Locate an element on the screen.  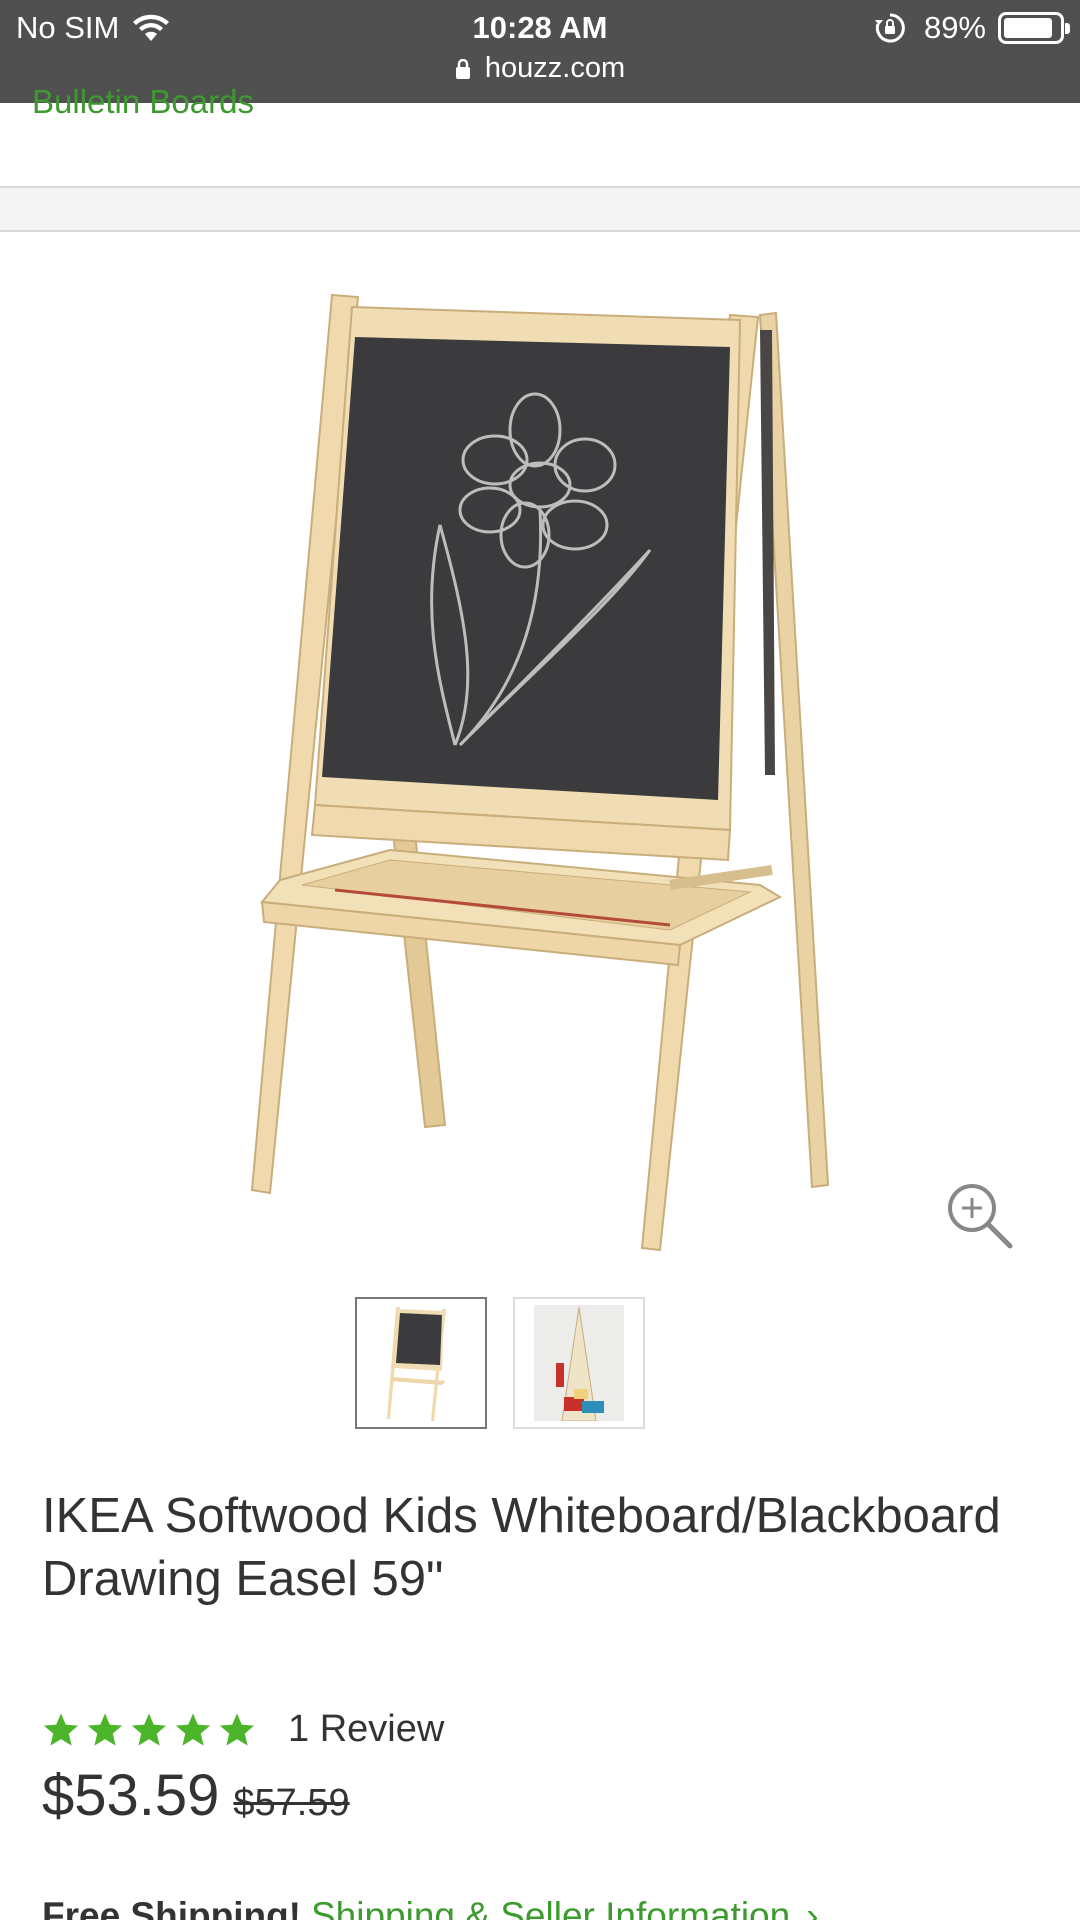
original-price: $57.59 is located at coordinates (291, 1803).